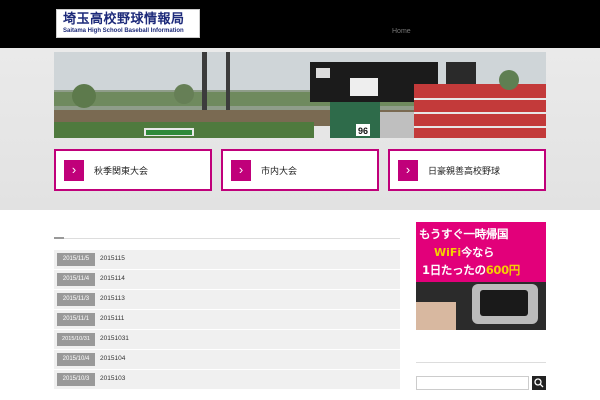 Image resolution: width=600 pixels, height=400 pixels. What do you see at coordinates (76, 259) in the screenshot?
I see `post-date-badge: 2015/11/5` at bounding box center [76, 259].